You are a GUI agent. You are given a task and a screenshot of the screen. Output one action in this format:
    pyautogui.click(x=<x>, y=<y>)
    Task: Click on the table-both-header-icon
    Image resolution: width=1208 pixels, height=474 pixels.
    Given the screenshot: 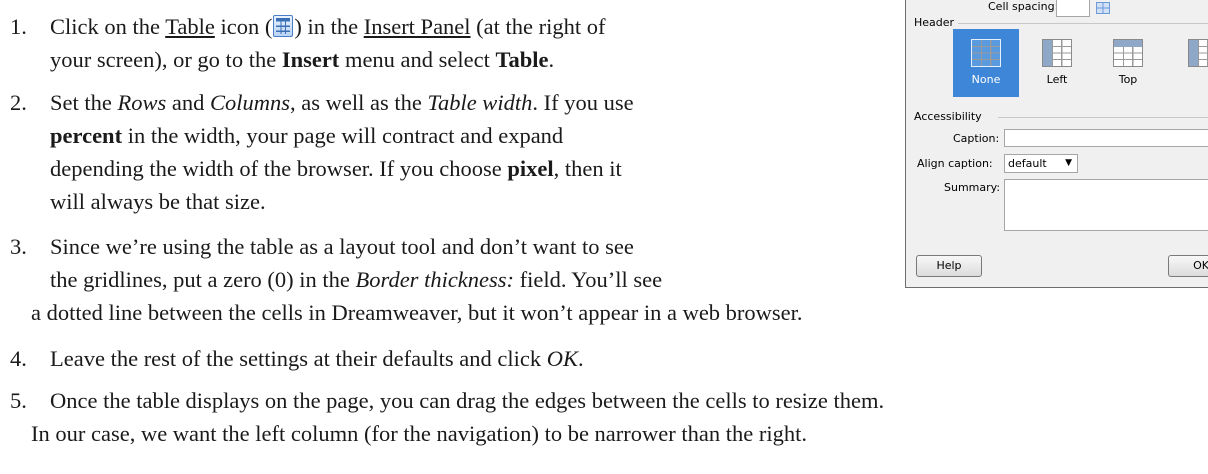 What is the action you would take?
    pyautogui.click(x=1198, y=53)
    